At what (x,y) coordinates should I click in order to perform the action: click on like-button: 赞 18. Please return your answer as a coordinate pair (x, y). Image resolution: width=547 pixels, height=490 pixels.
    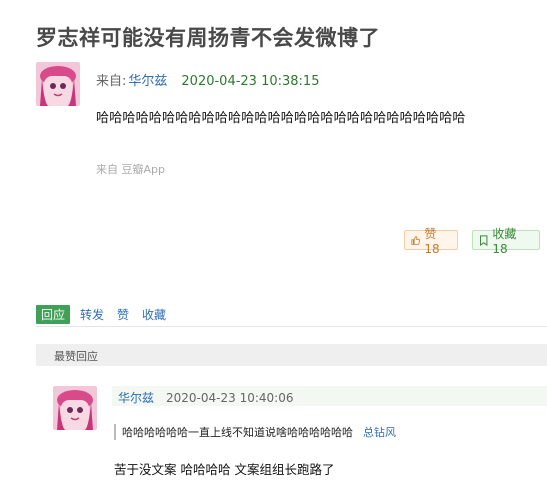
    Looking at the image, I should click on (431, 241).